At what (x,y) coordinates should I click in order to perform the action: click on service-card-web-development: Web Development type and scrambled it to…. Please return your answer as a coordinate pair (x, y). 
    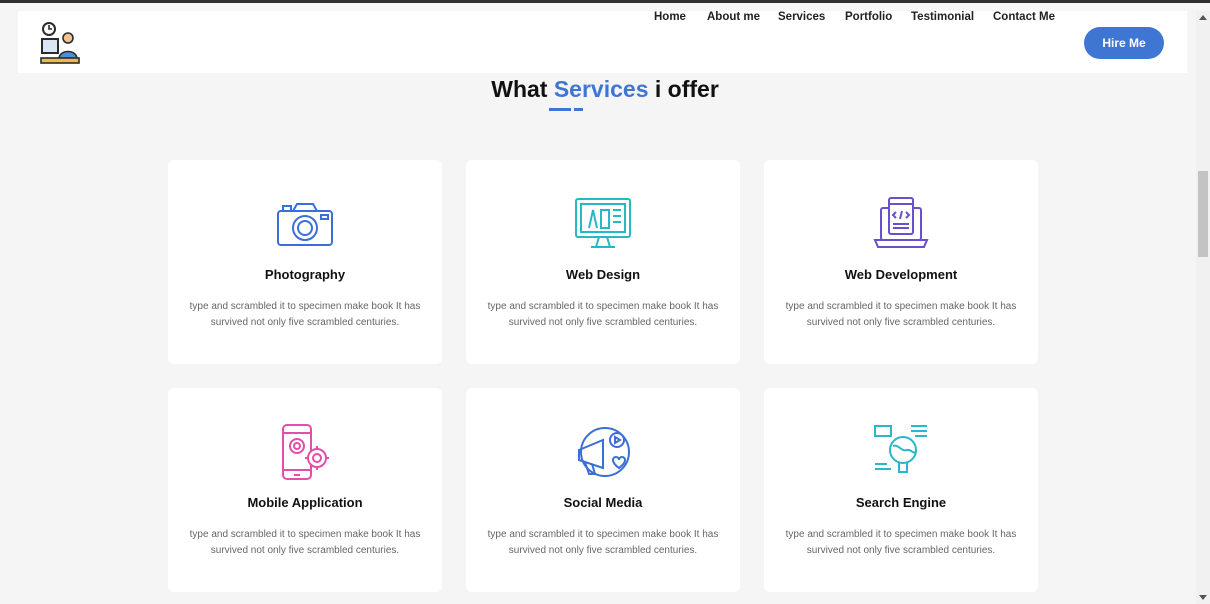
    Looking at the image, I should click on (901, 262).